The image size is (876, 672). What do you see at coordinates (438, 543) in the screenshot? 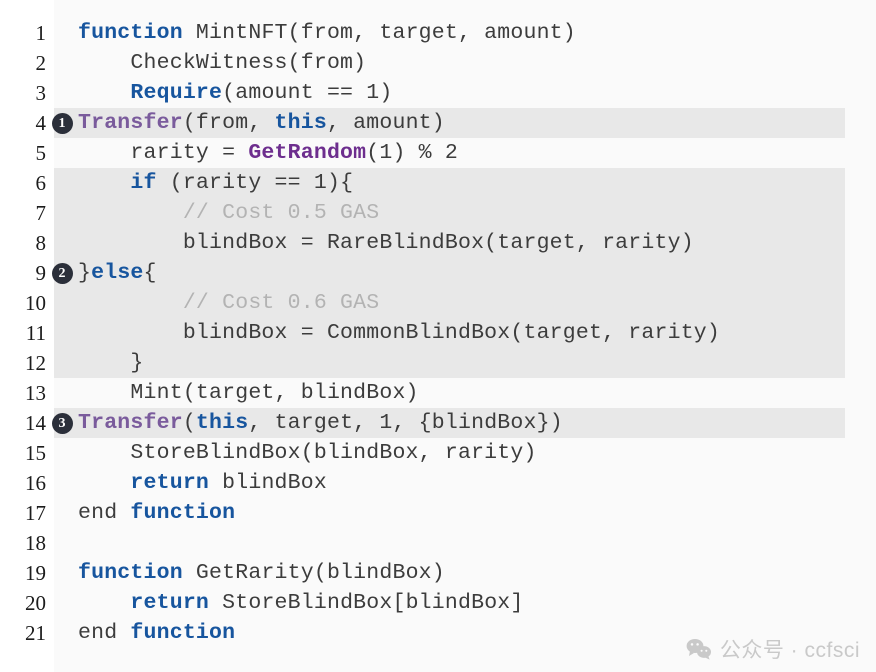
I see `code-line: 18` at bounding box center [438, 543].